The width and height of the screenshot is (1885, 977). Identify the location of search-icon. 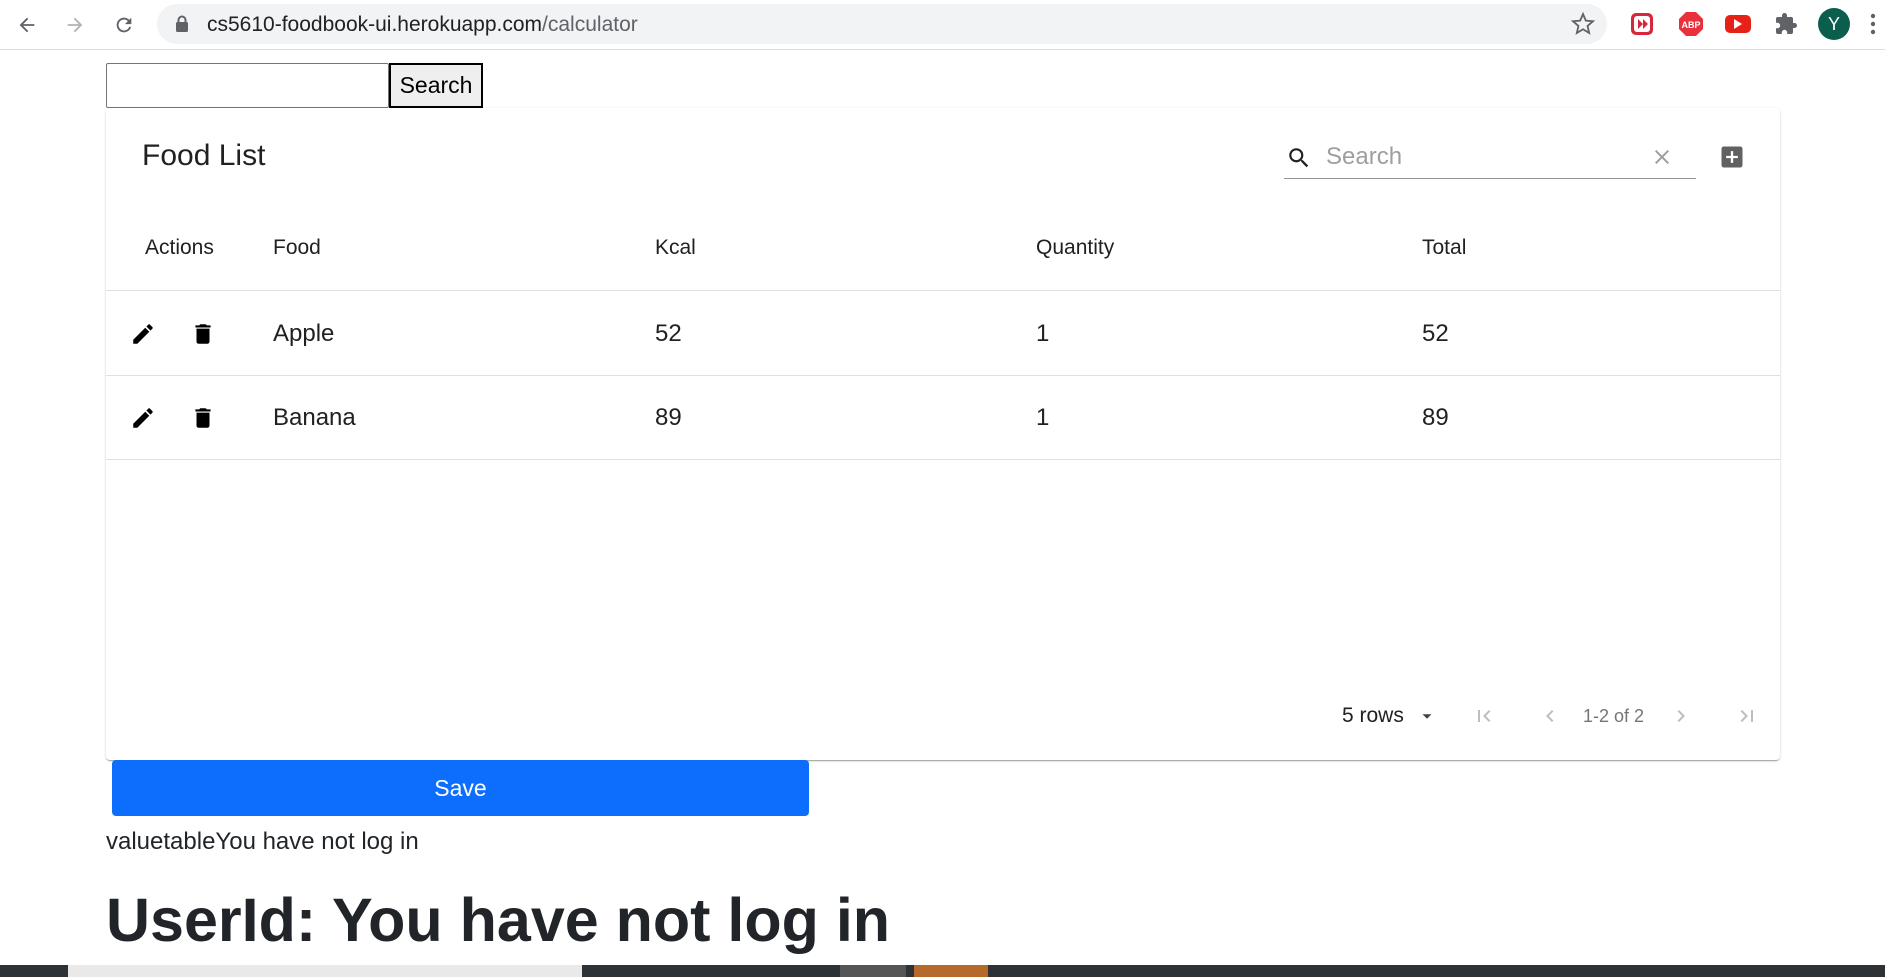
(1299, 160).